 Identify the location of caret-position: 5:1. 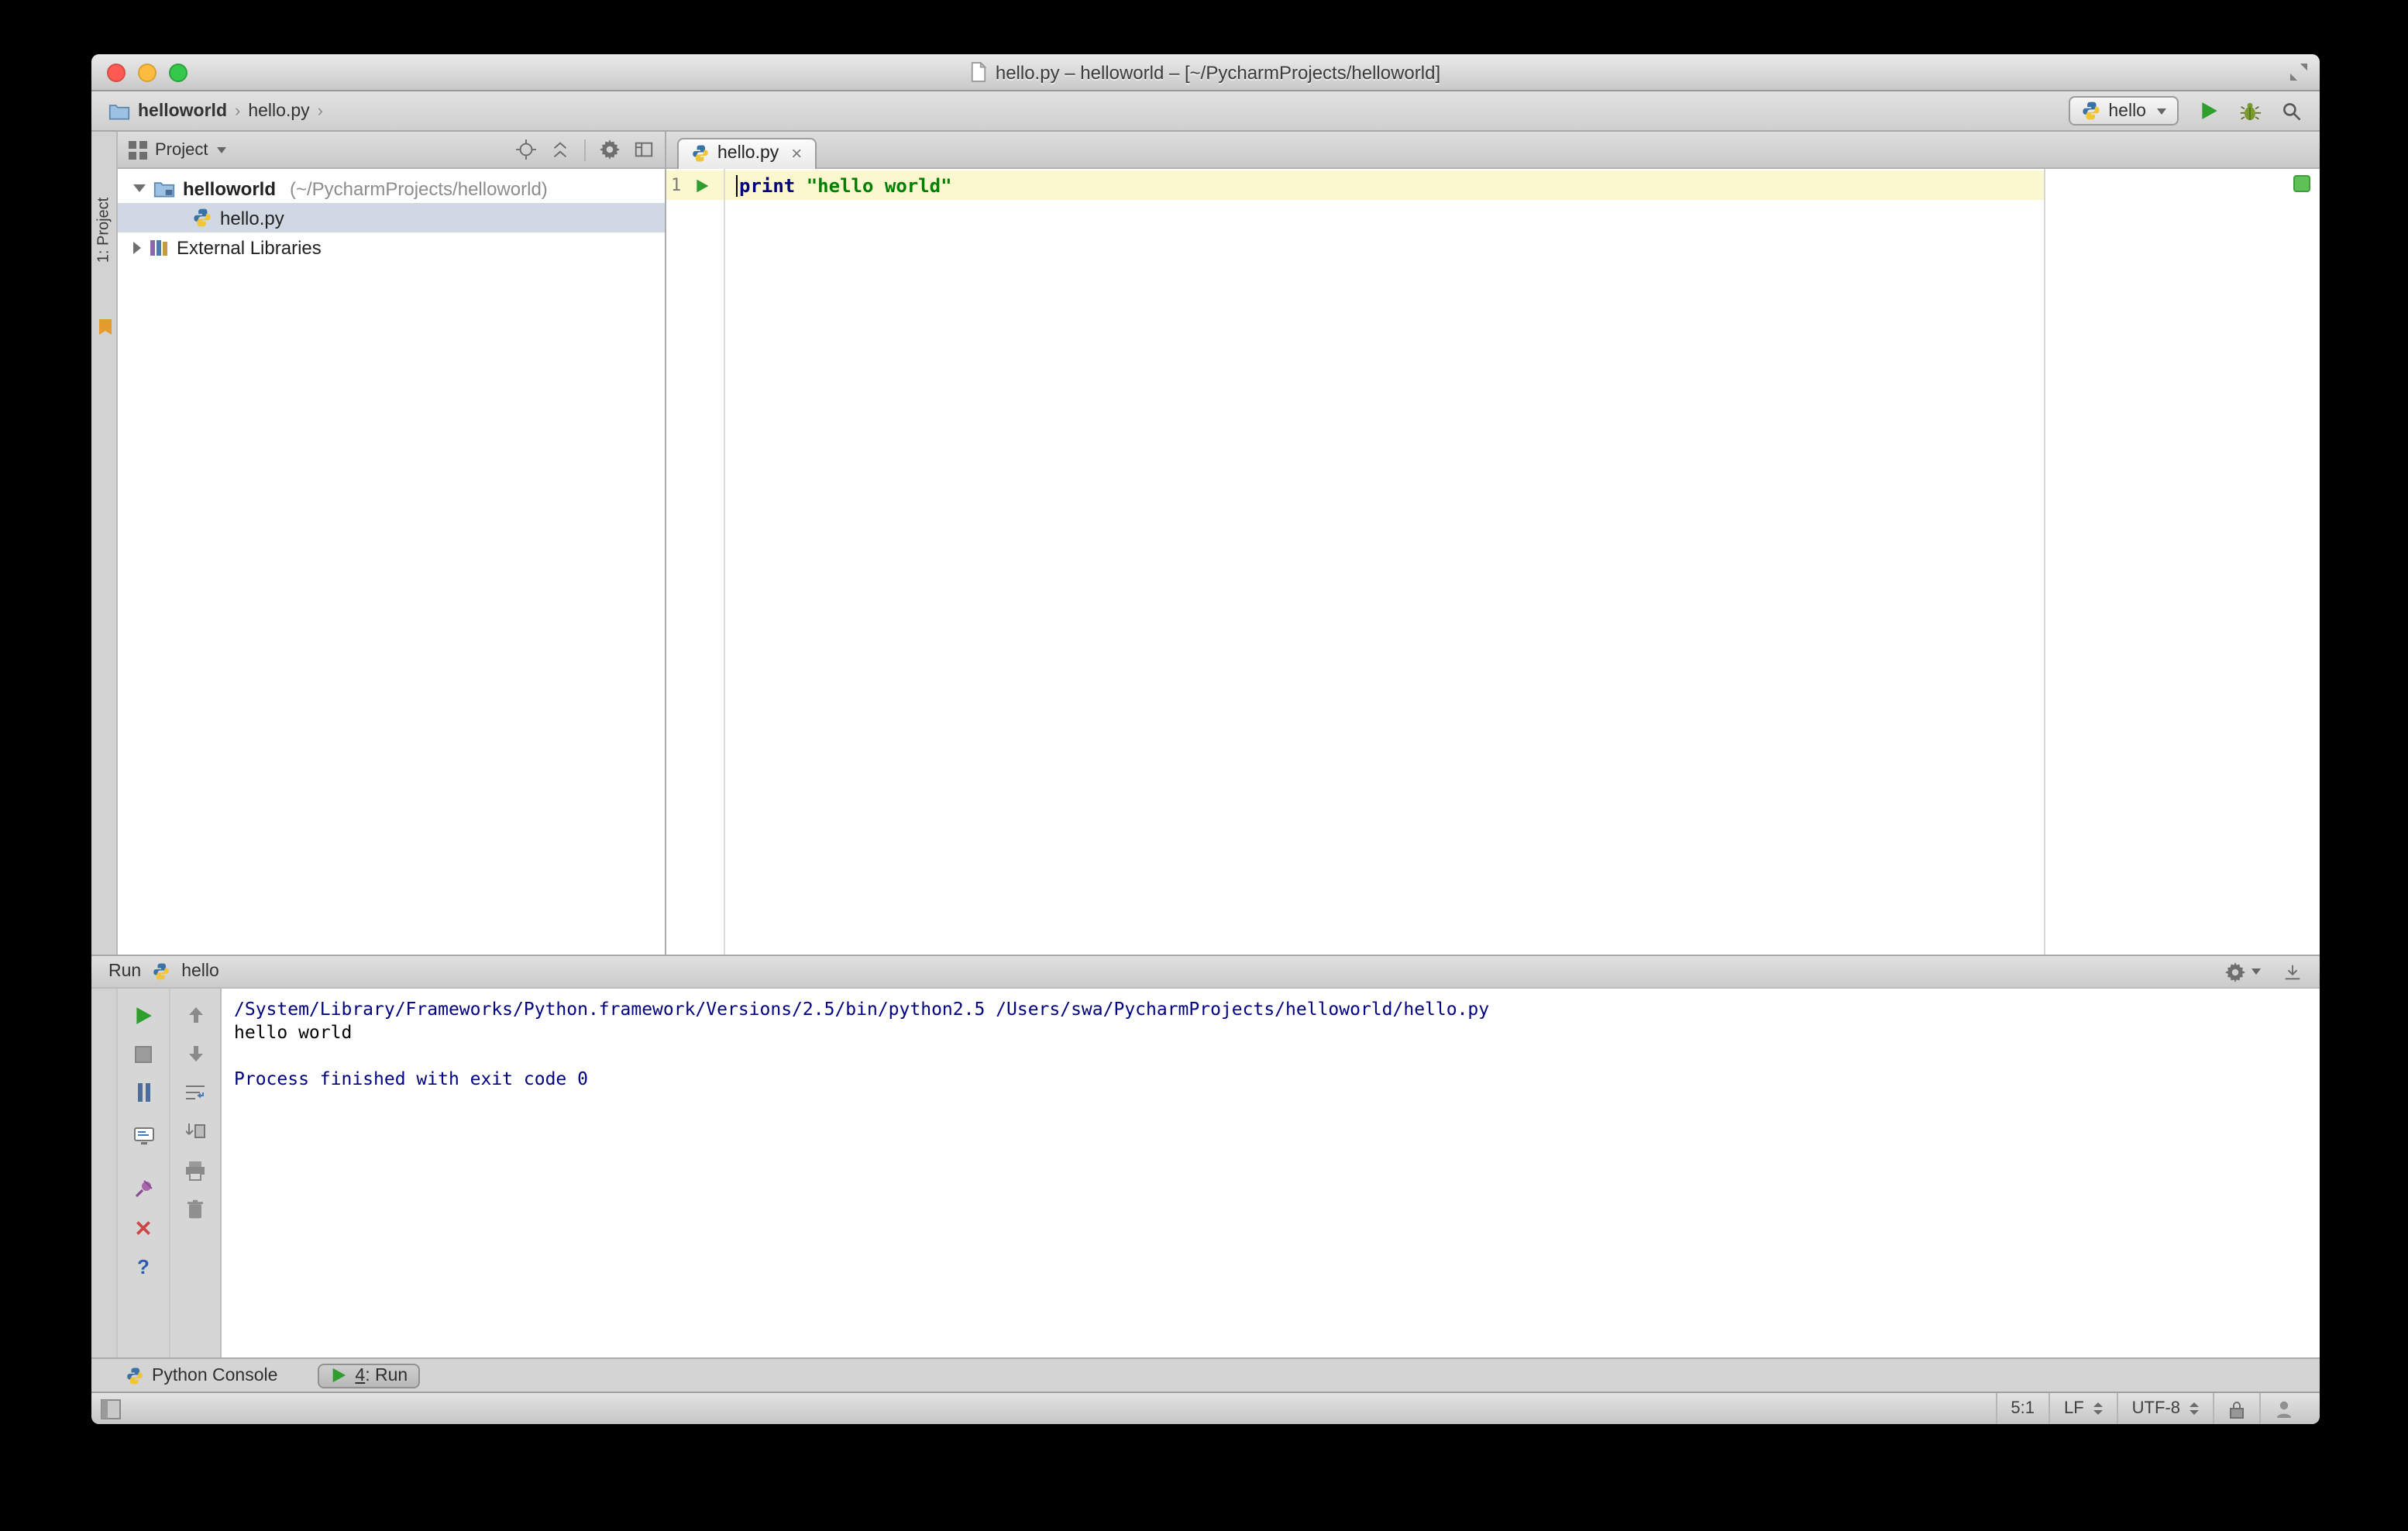
(2023, 1408).